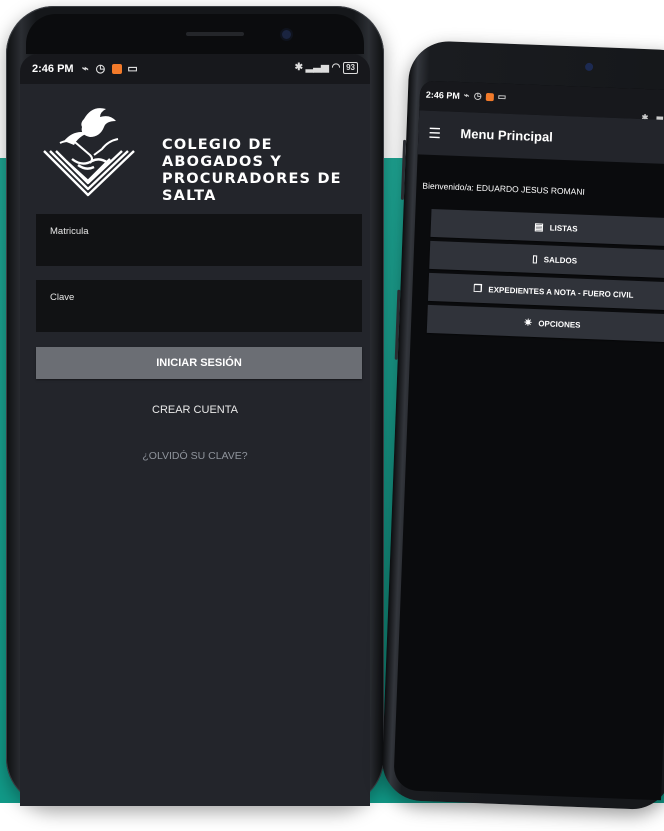  I want to click on speaker-grille, so click(215, 34).